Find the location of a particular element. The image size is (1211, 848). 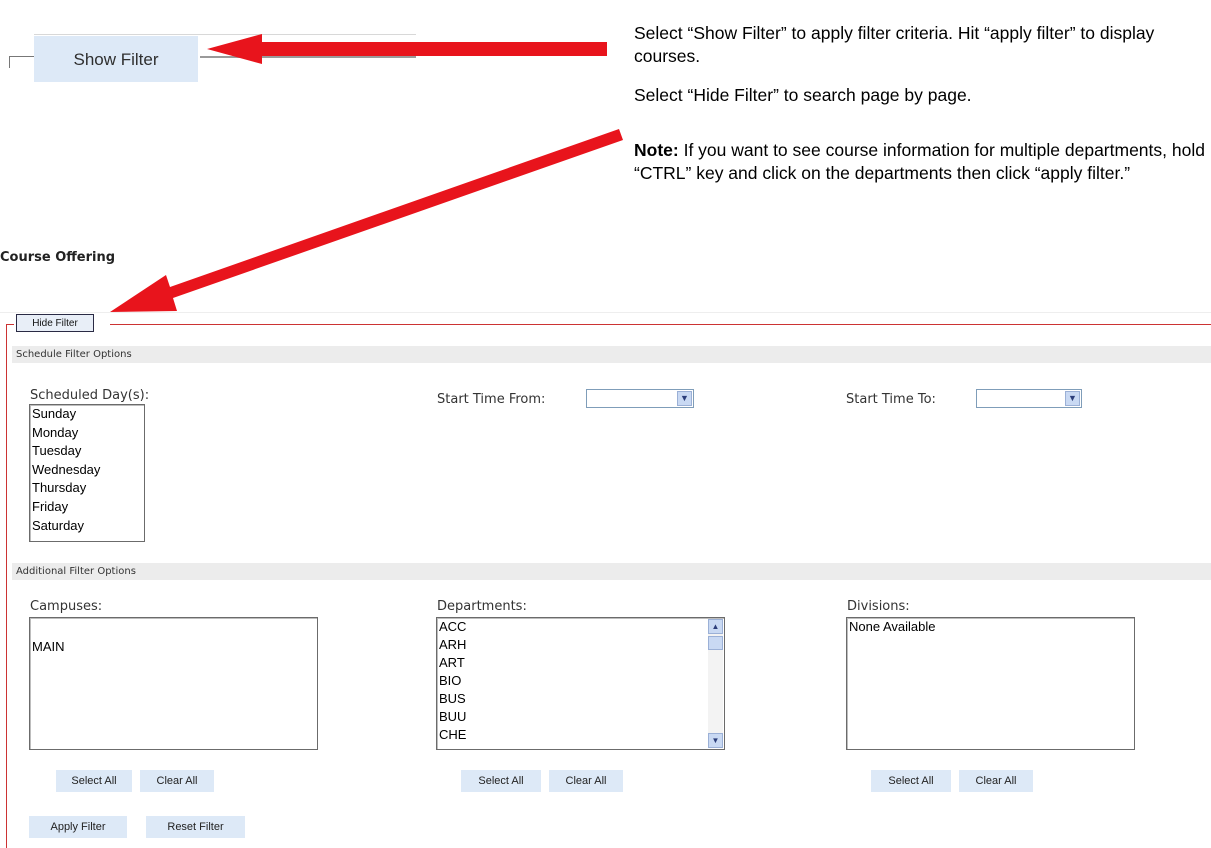

panel-border-top is located at coordinates (660, 324).